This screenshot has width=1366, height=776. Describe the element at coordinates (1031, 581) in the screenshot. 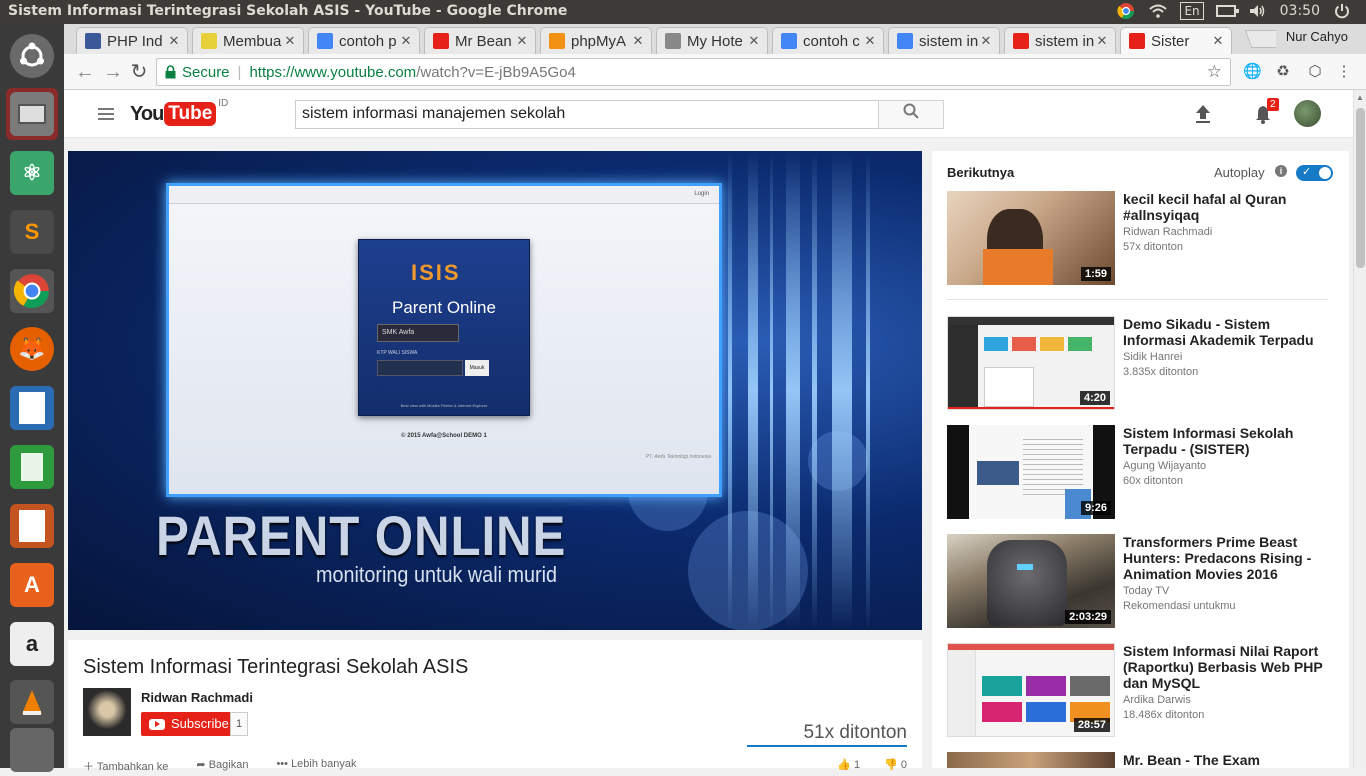

I see `video-thumbnail: 2:03:29` at that location.